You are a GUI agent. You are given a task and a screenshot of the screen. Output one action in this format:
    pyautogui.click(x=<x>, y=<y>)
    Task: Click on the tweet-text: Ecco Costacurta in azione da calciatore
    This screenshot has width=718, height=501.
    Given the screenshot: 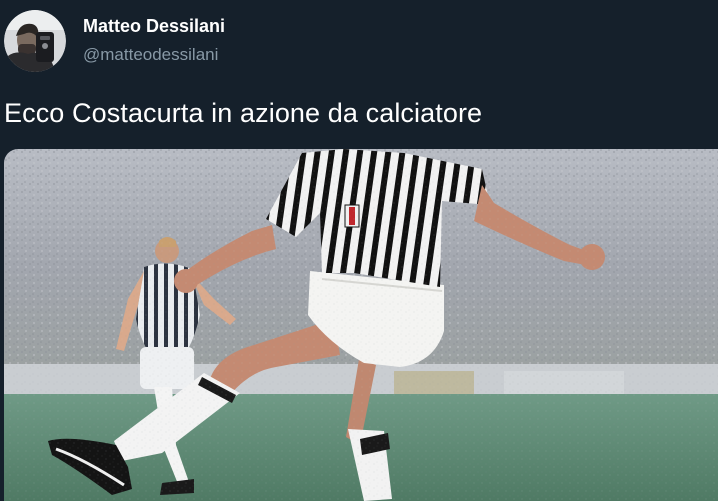 What is the action you would take?
    pyautogui.click(x=243, y=113)
    